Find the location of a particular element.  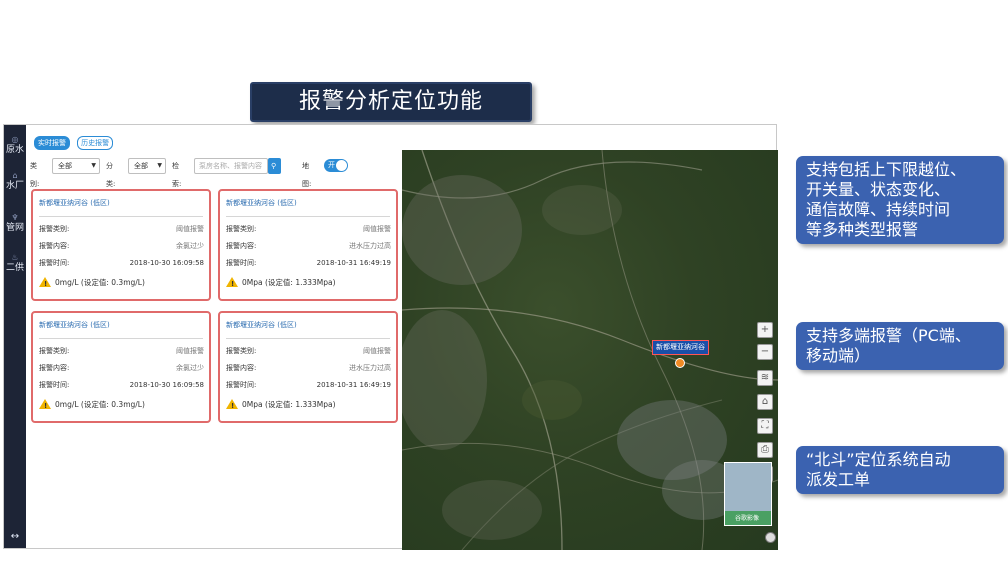

type-label: 类别: is located at coordinates (35, 175).